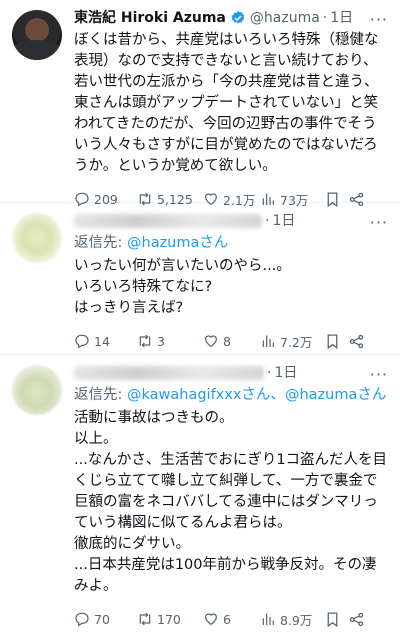  What do you see at coordinates (232, 243) in the screenshot?
I see `reply-to-line: 返信先: @hazumaさん` at bounding box center [232, 243].